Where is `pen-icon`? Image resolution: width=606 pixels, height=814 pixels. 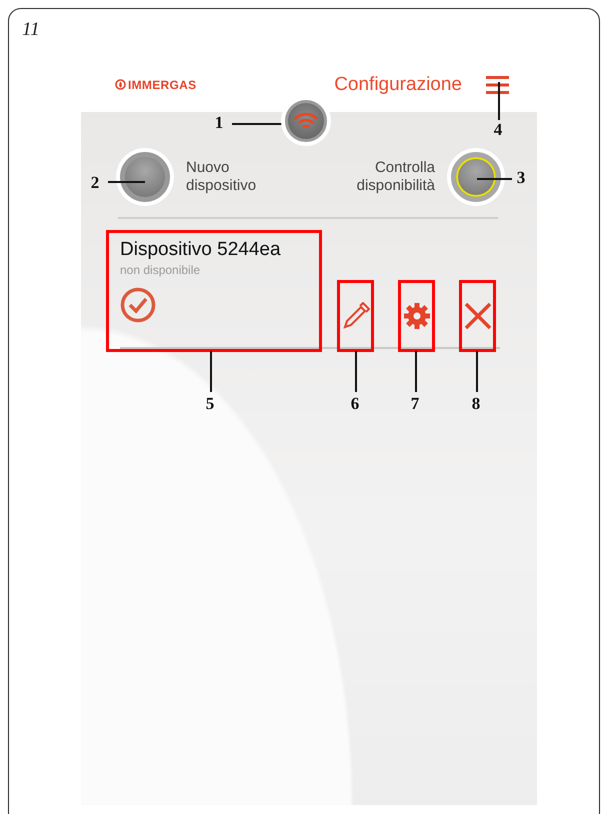
pen-icon is located at coordinates (356, 316).